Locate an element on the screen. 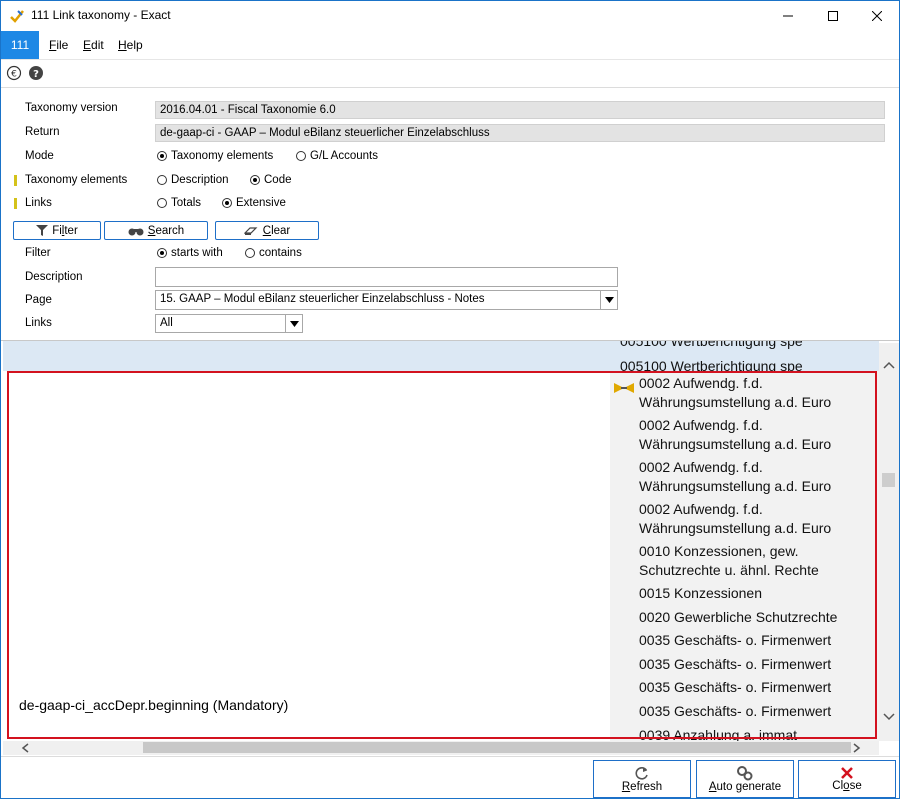  mode-taxonomy-elements-radio: Taxonomy elements is located at coordinates (215, 156).